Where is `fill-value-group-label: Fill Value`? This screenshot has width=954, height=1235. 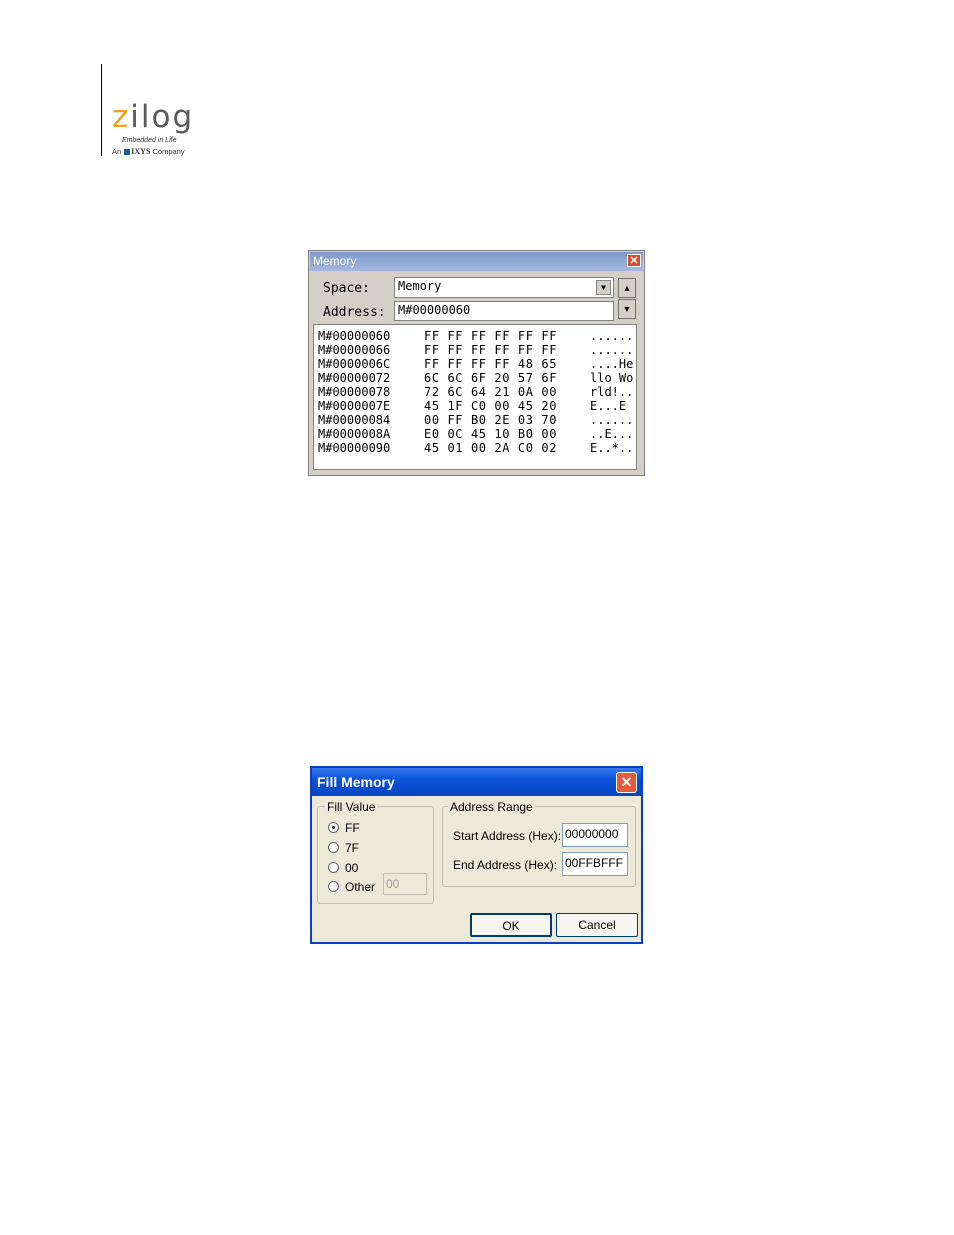 fill-value-group-label: Fill Value is located at coordinates (351, 807).